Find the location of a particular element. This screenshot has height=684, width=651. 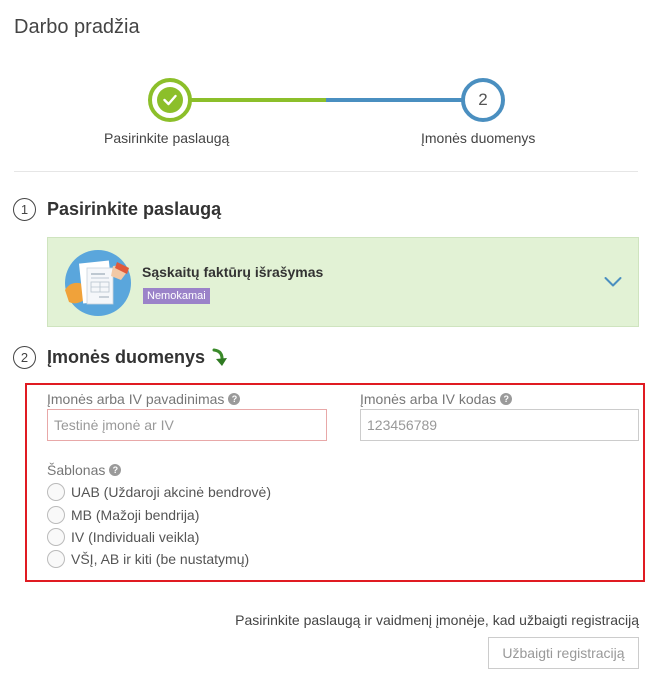

company-code-label: Įmonės arba IV kodas ? is located at coordinates (436, 399).